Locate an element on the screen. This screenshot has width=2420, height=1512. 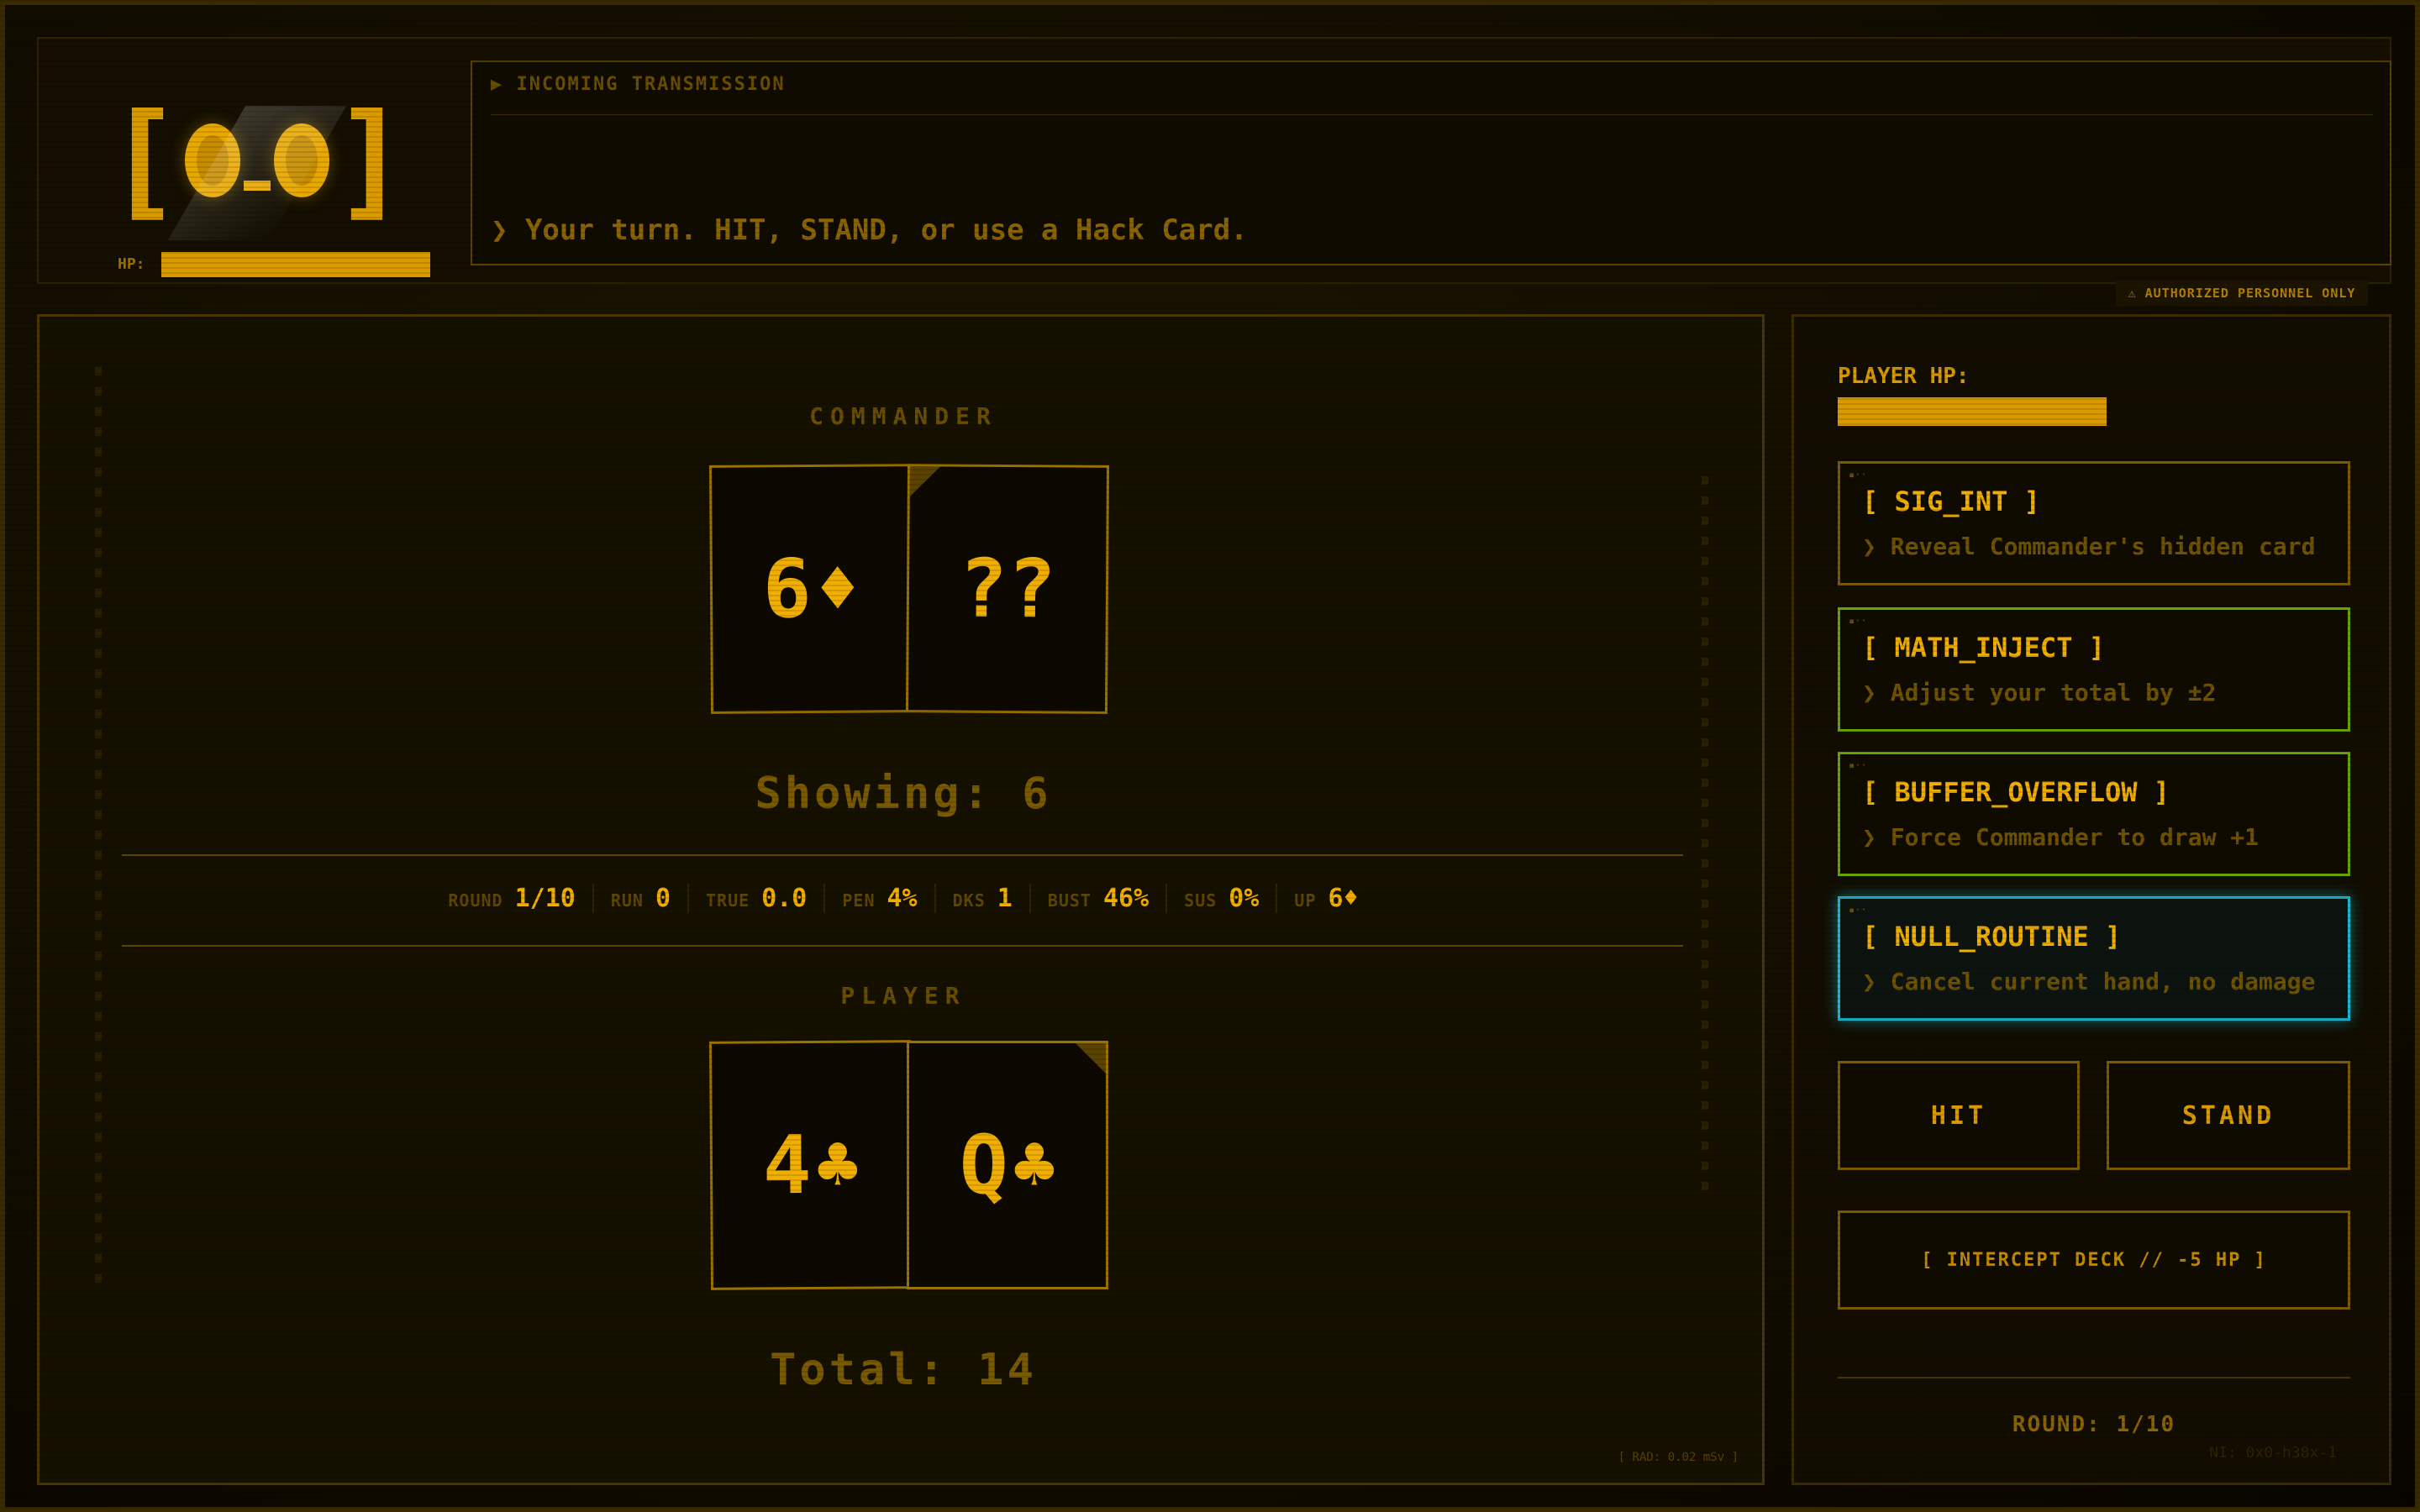
commander-label: COMMANDER is located at coordinates (903, 416).